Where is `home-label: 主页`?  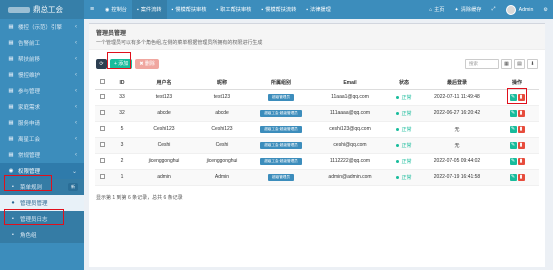 home-label: 主页 is located at coordinates (439, 10).